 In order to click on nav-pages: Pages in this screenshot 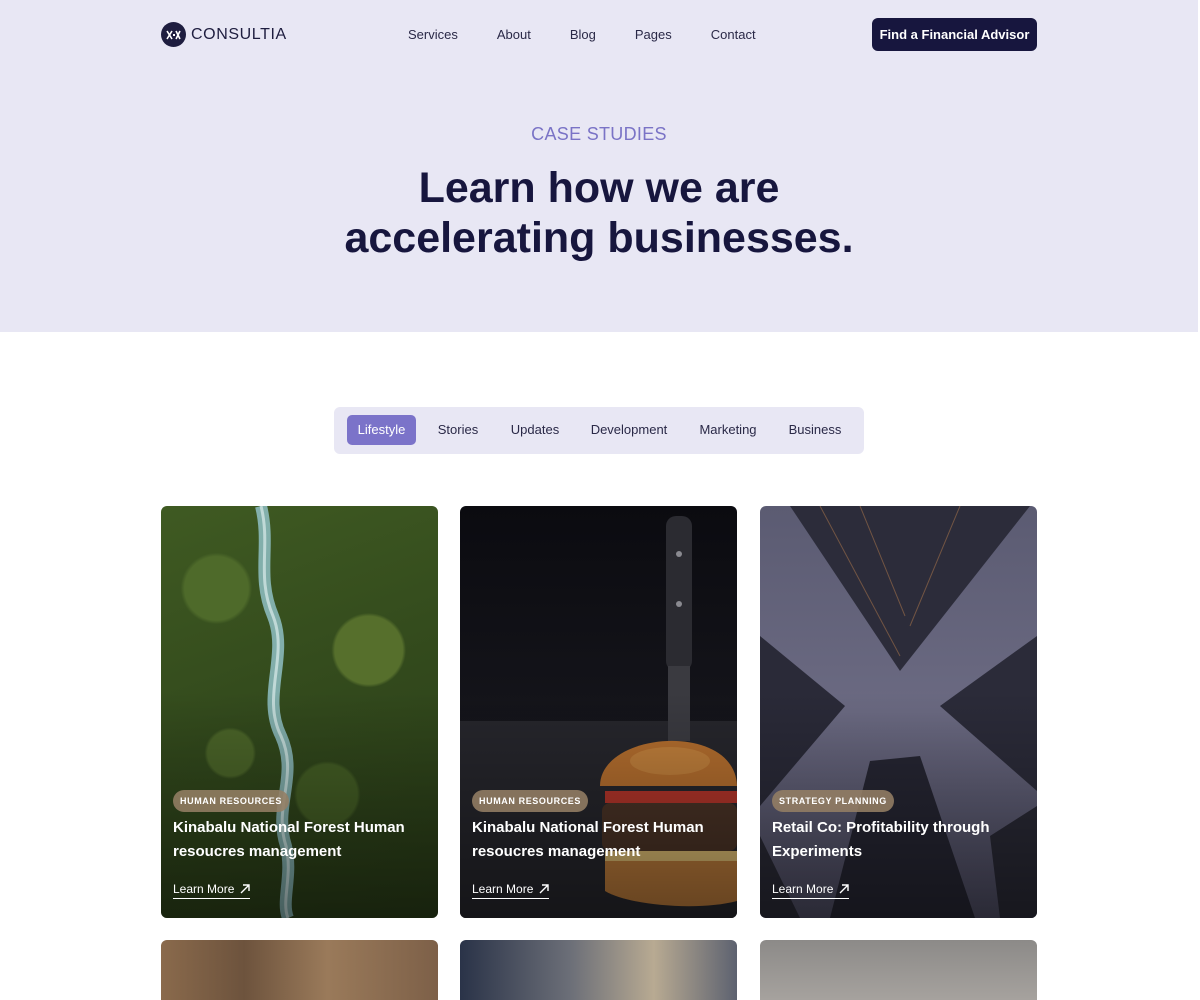, I will do `click(653, 34)`.